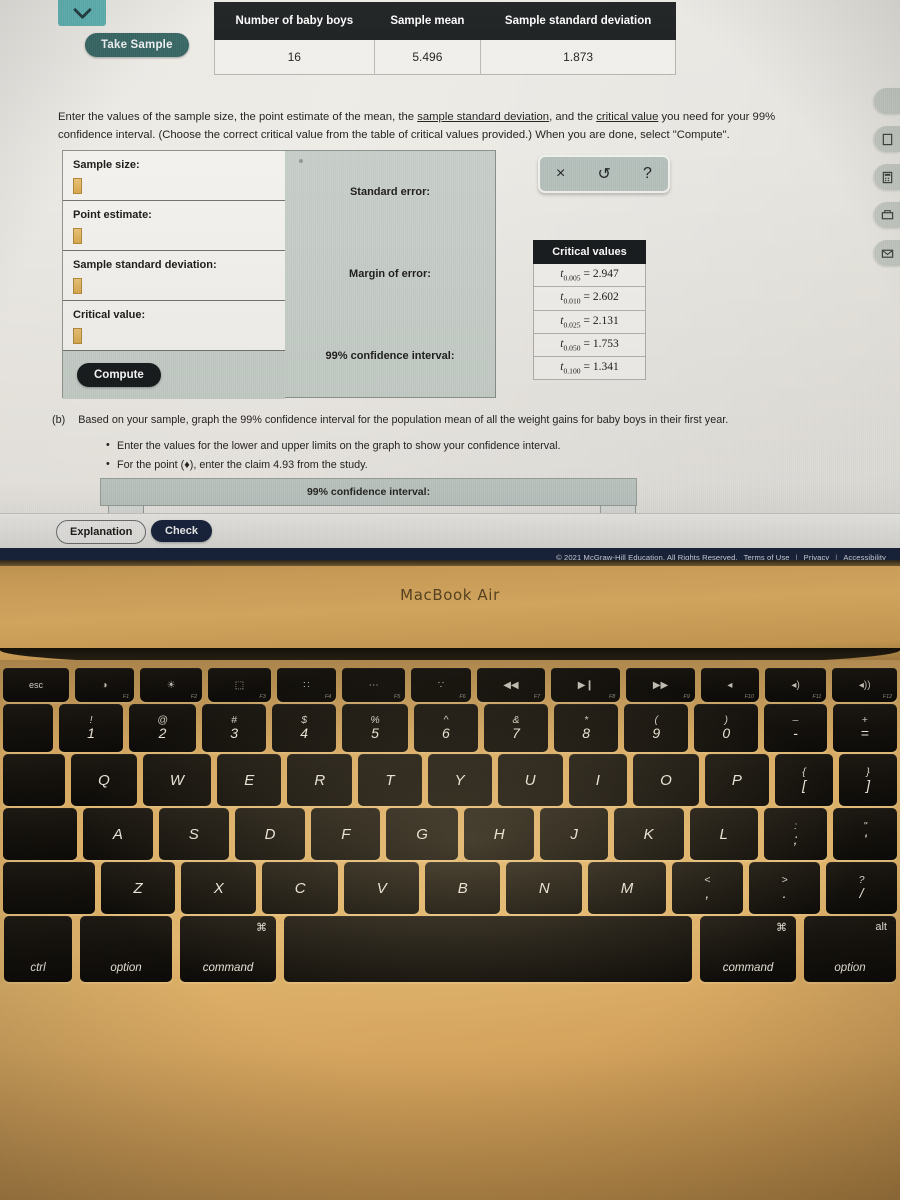 The width and height of the screenshot is (900, 1200). Describe the element at coordinates (544, 888) in the screenshot. I see `key-n: N` at that location.